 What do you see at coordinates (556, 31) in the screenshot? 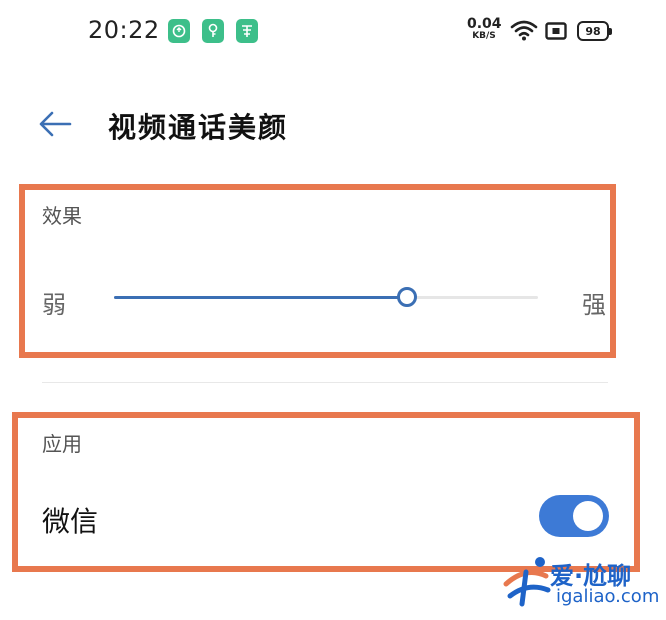
I see `sim-card-icon` at bounding box center [556, 31].